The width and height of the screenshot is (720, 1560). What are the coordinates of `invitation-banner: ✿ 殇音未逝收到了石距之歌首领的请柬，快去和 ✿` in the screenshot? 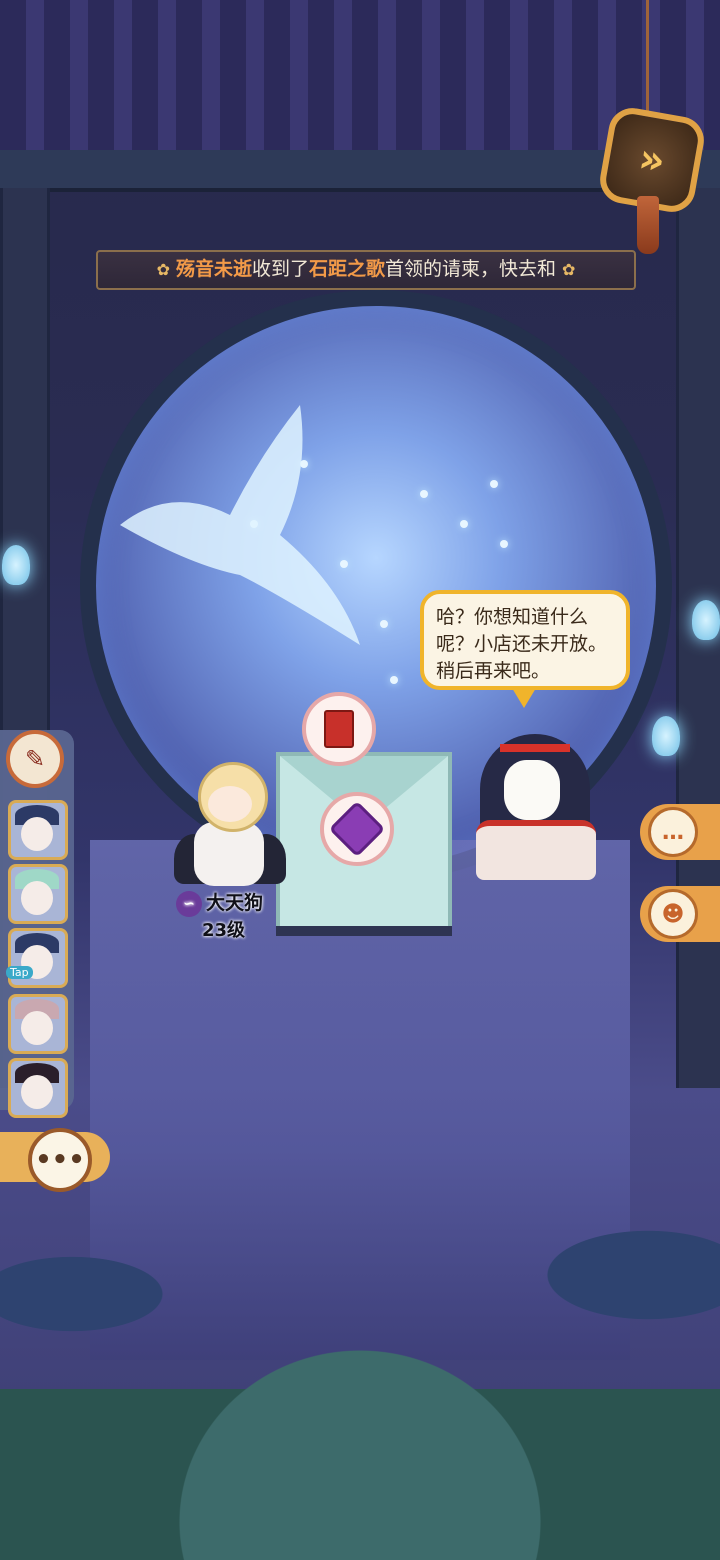 It's located at (366, 270).